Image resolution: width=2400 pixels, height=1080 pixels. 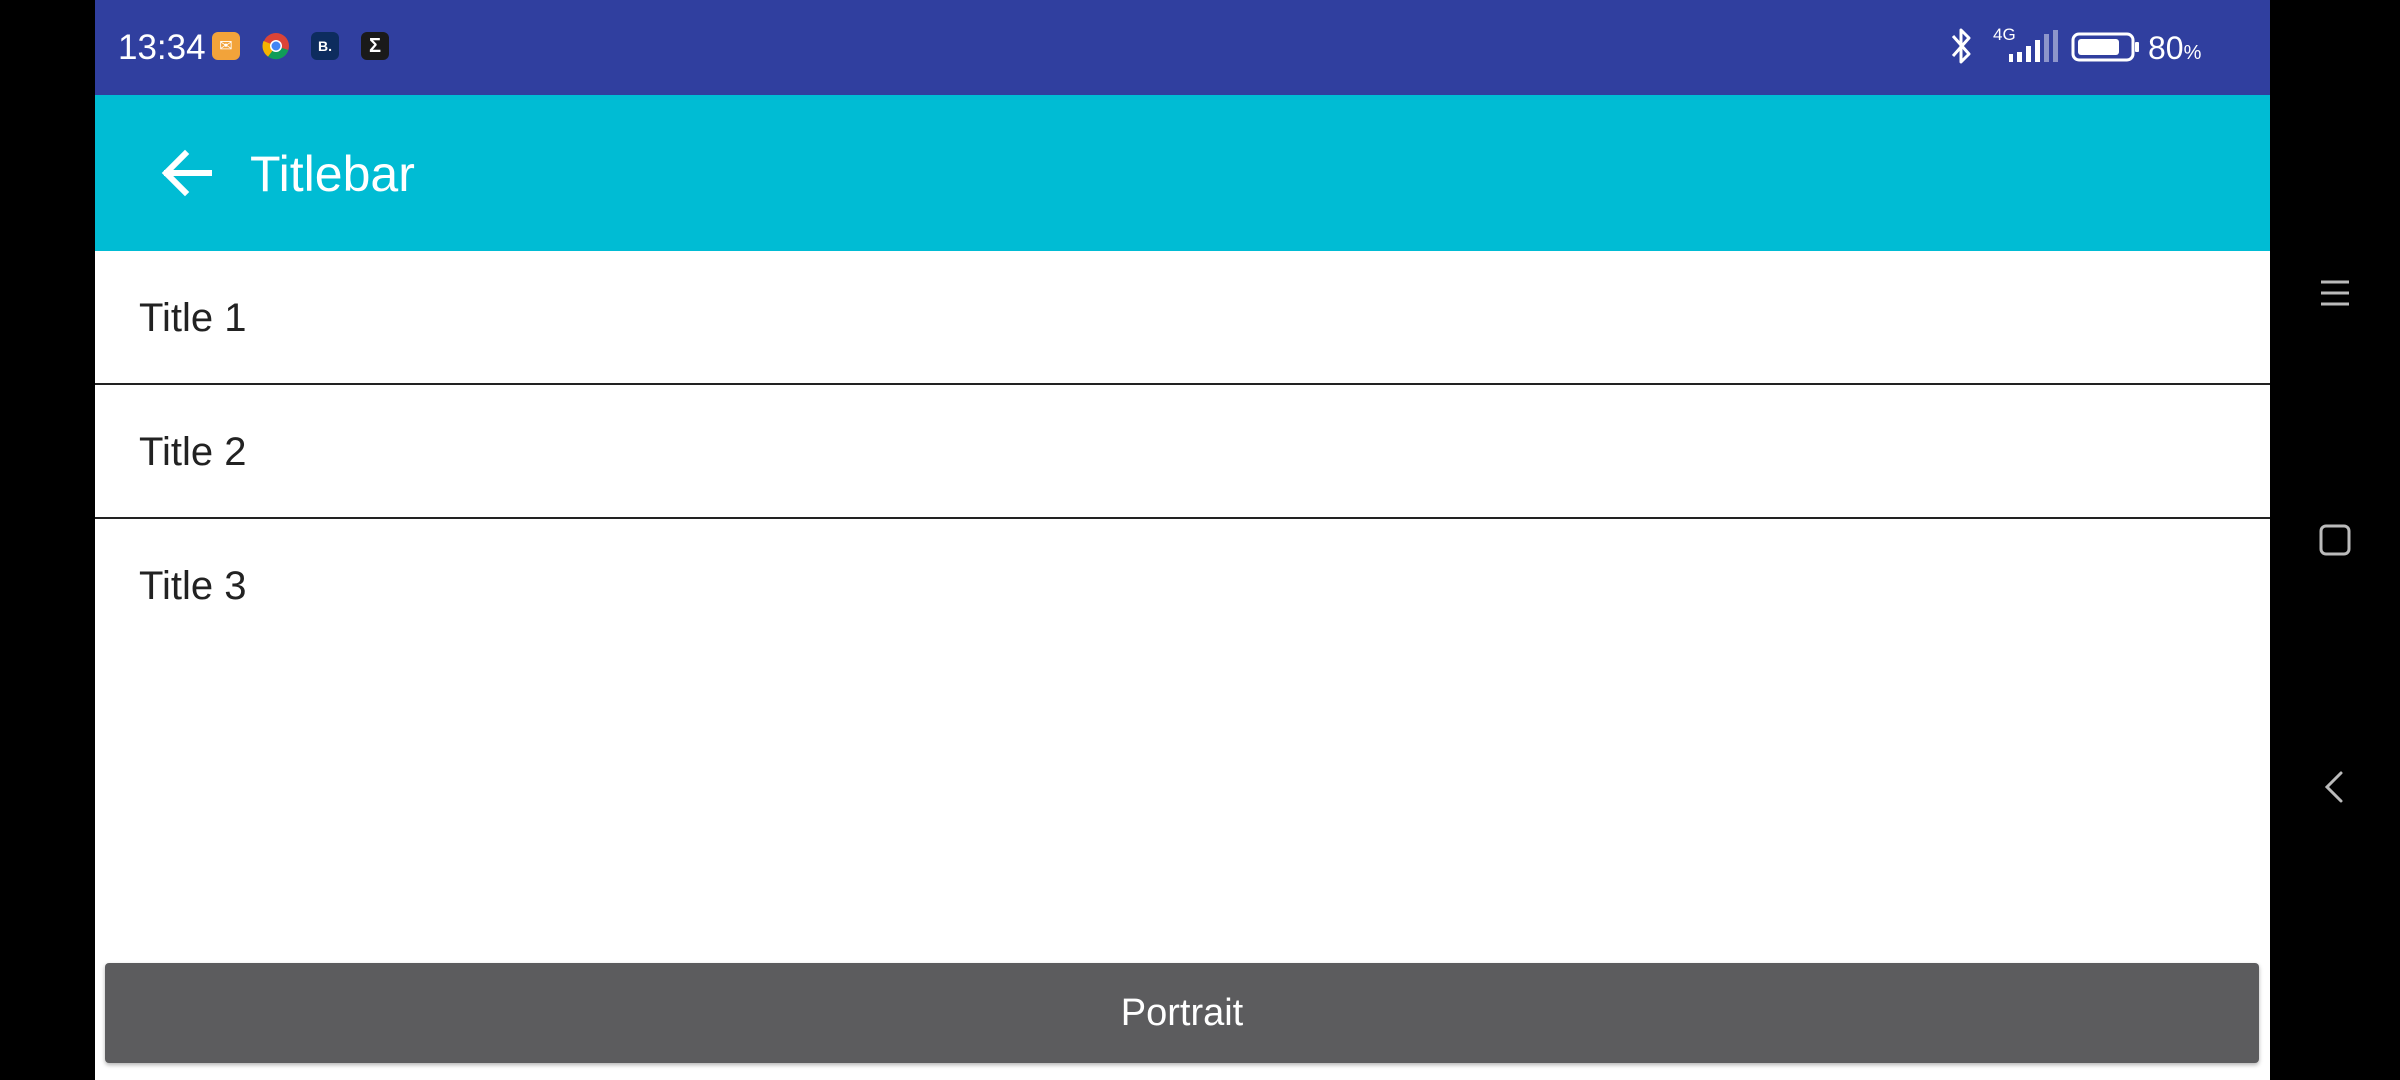 I want to click on list-item-label: Title 3, so click(x=193, y=586).